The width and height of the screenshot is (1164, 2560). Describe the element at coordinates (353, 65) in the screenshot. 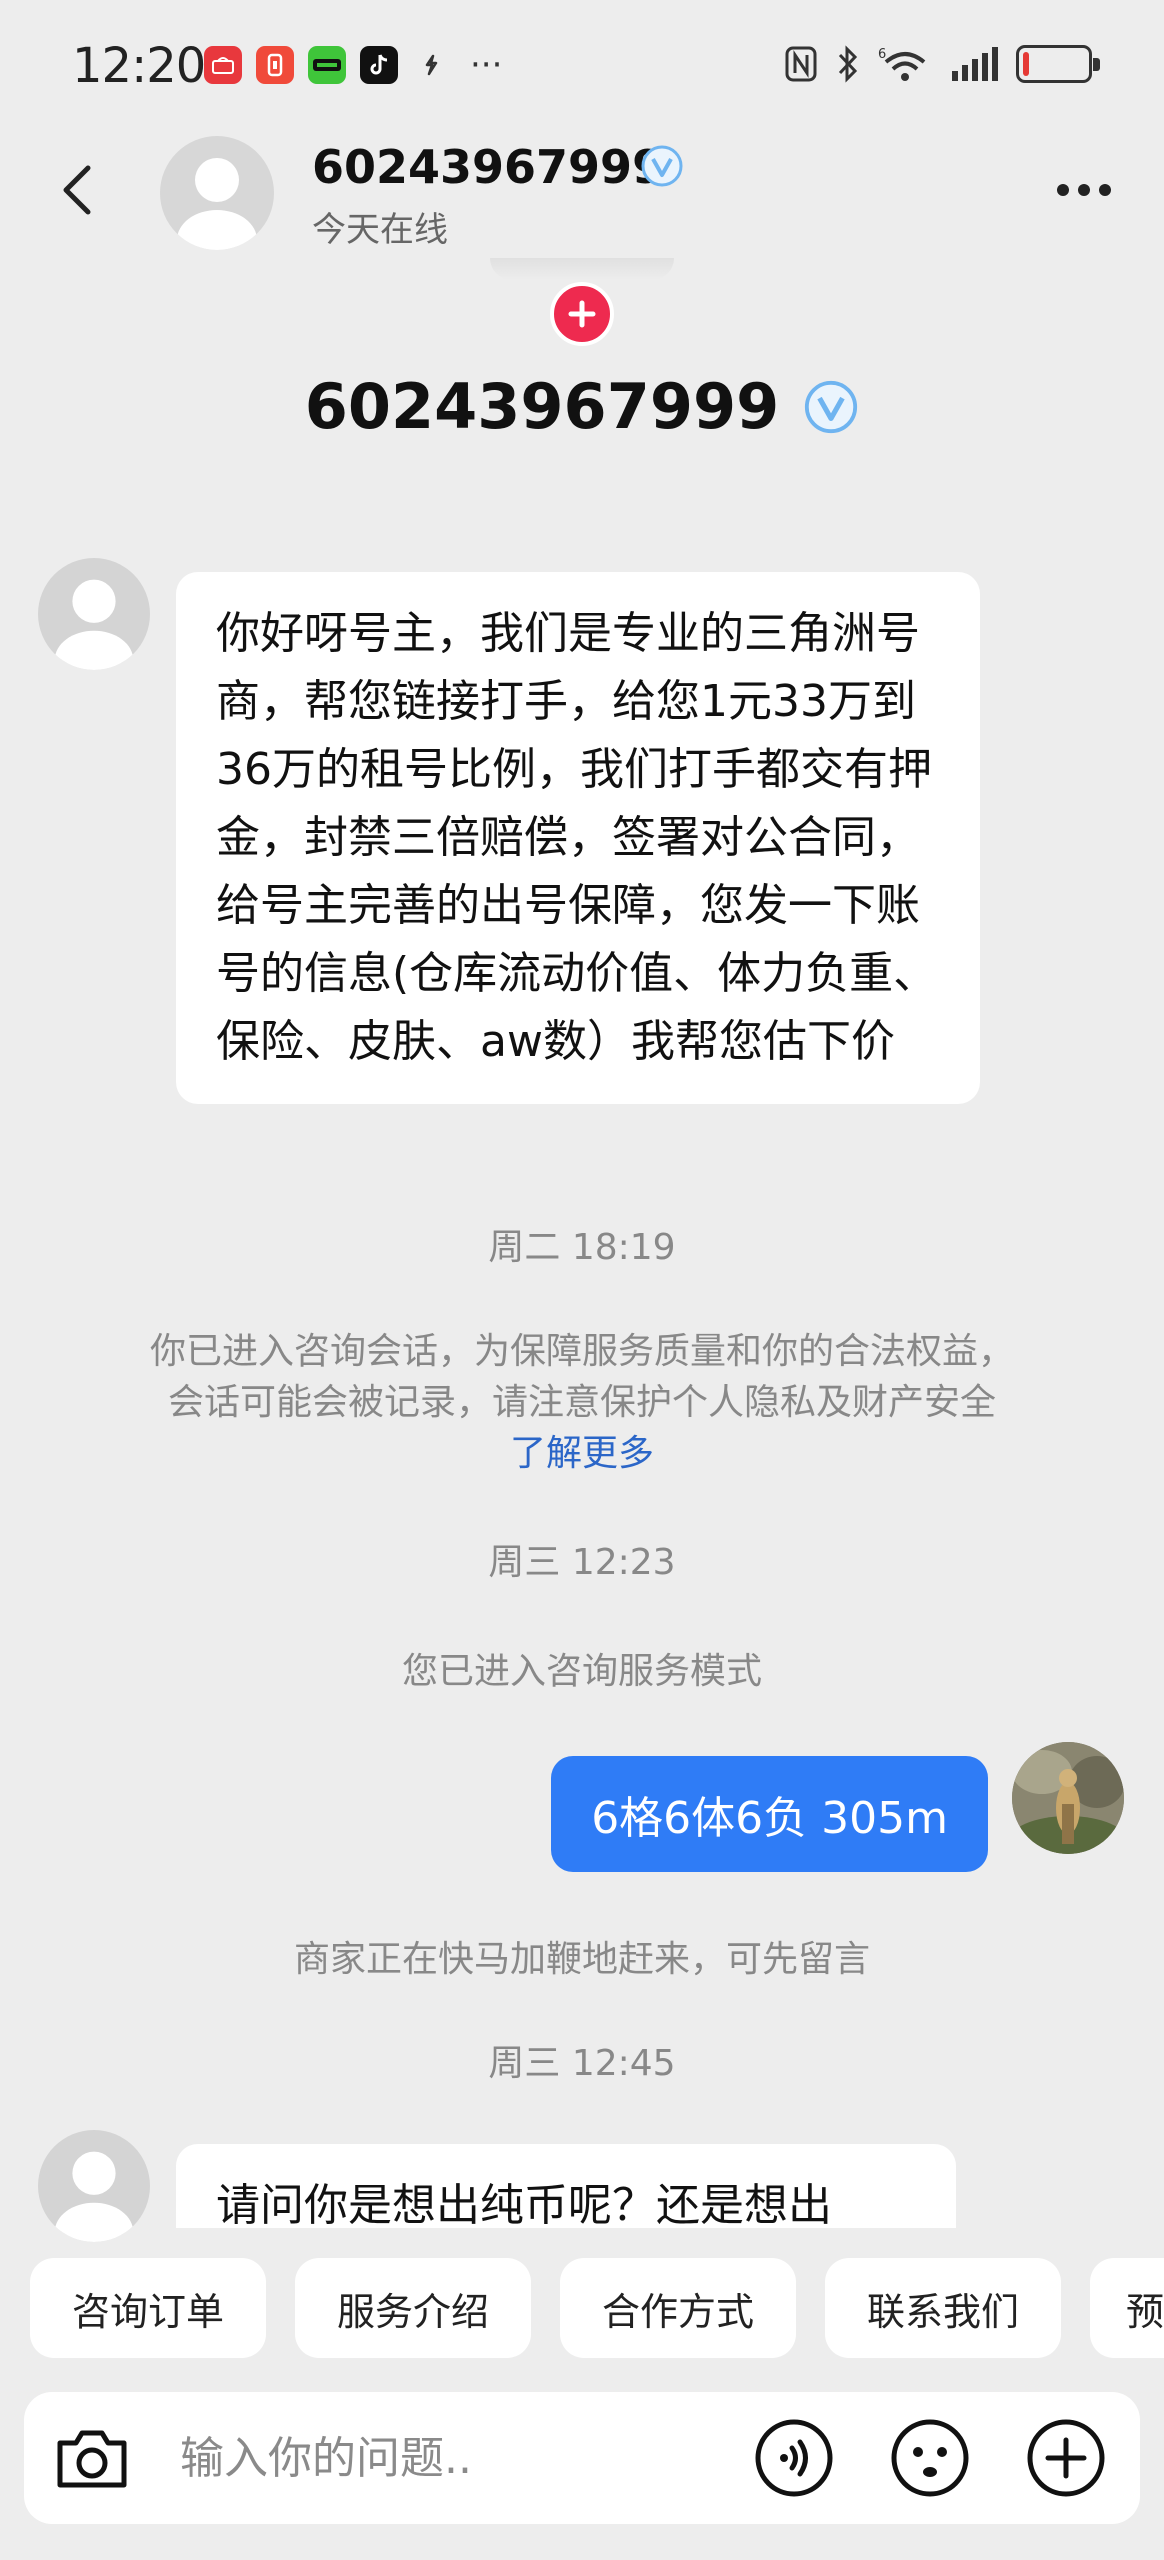

I see `status-app-icons: ···` at that location.